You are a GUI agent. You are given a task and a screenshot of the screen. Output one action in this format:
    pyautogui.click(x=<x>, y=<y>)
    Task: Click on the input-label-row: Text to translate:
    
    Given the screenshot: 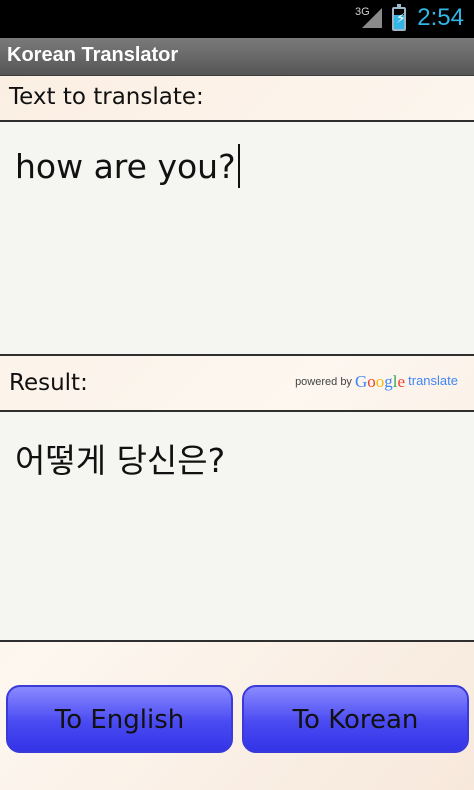 What is the action you would take?
    pyautogui.click(x=237, y=98)
    